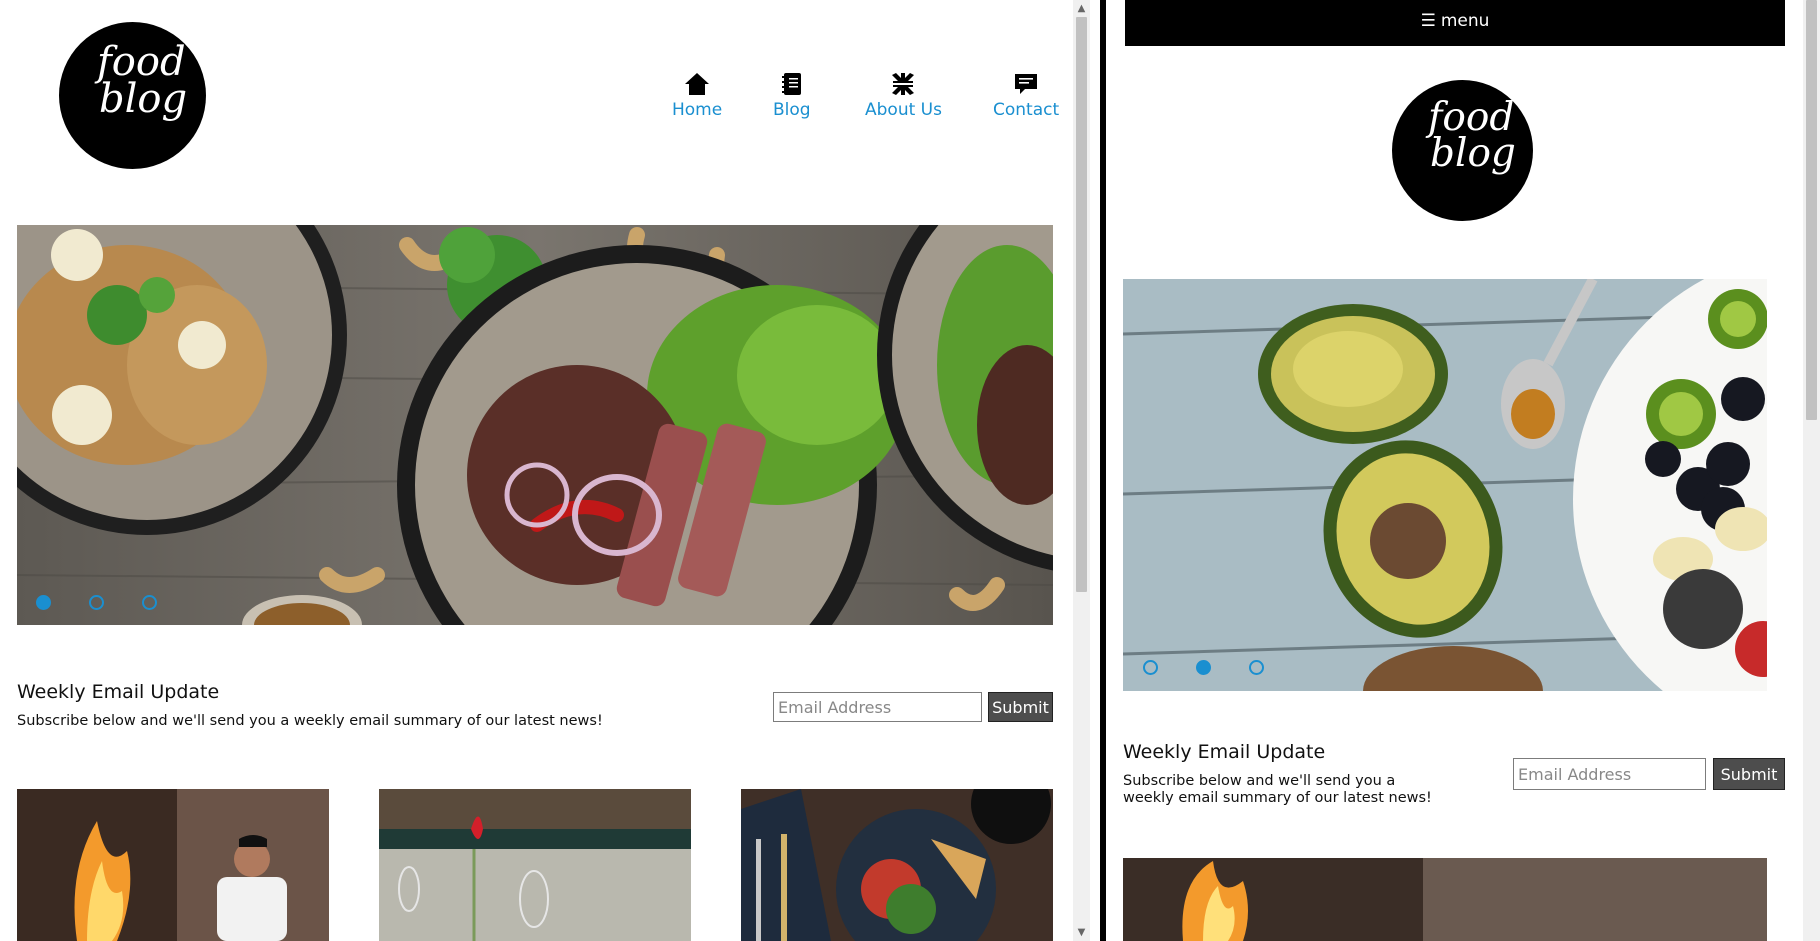 Image resolution: width=1820 pixels, height=941 pixels. I want to click on menu-label: menu, so click(1465, 21).